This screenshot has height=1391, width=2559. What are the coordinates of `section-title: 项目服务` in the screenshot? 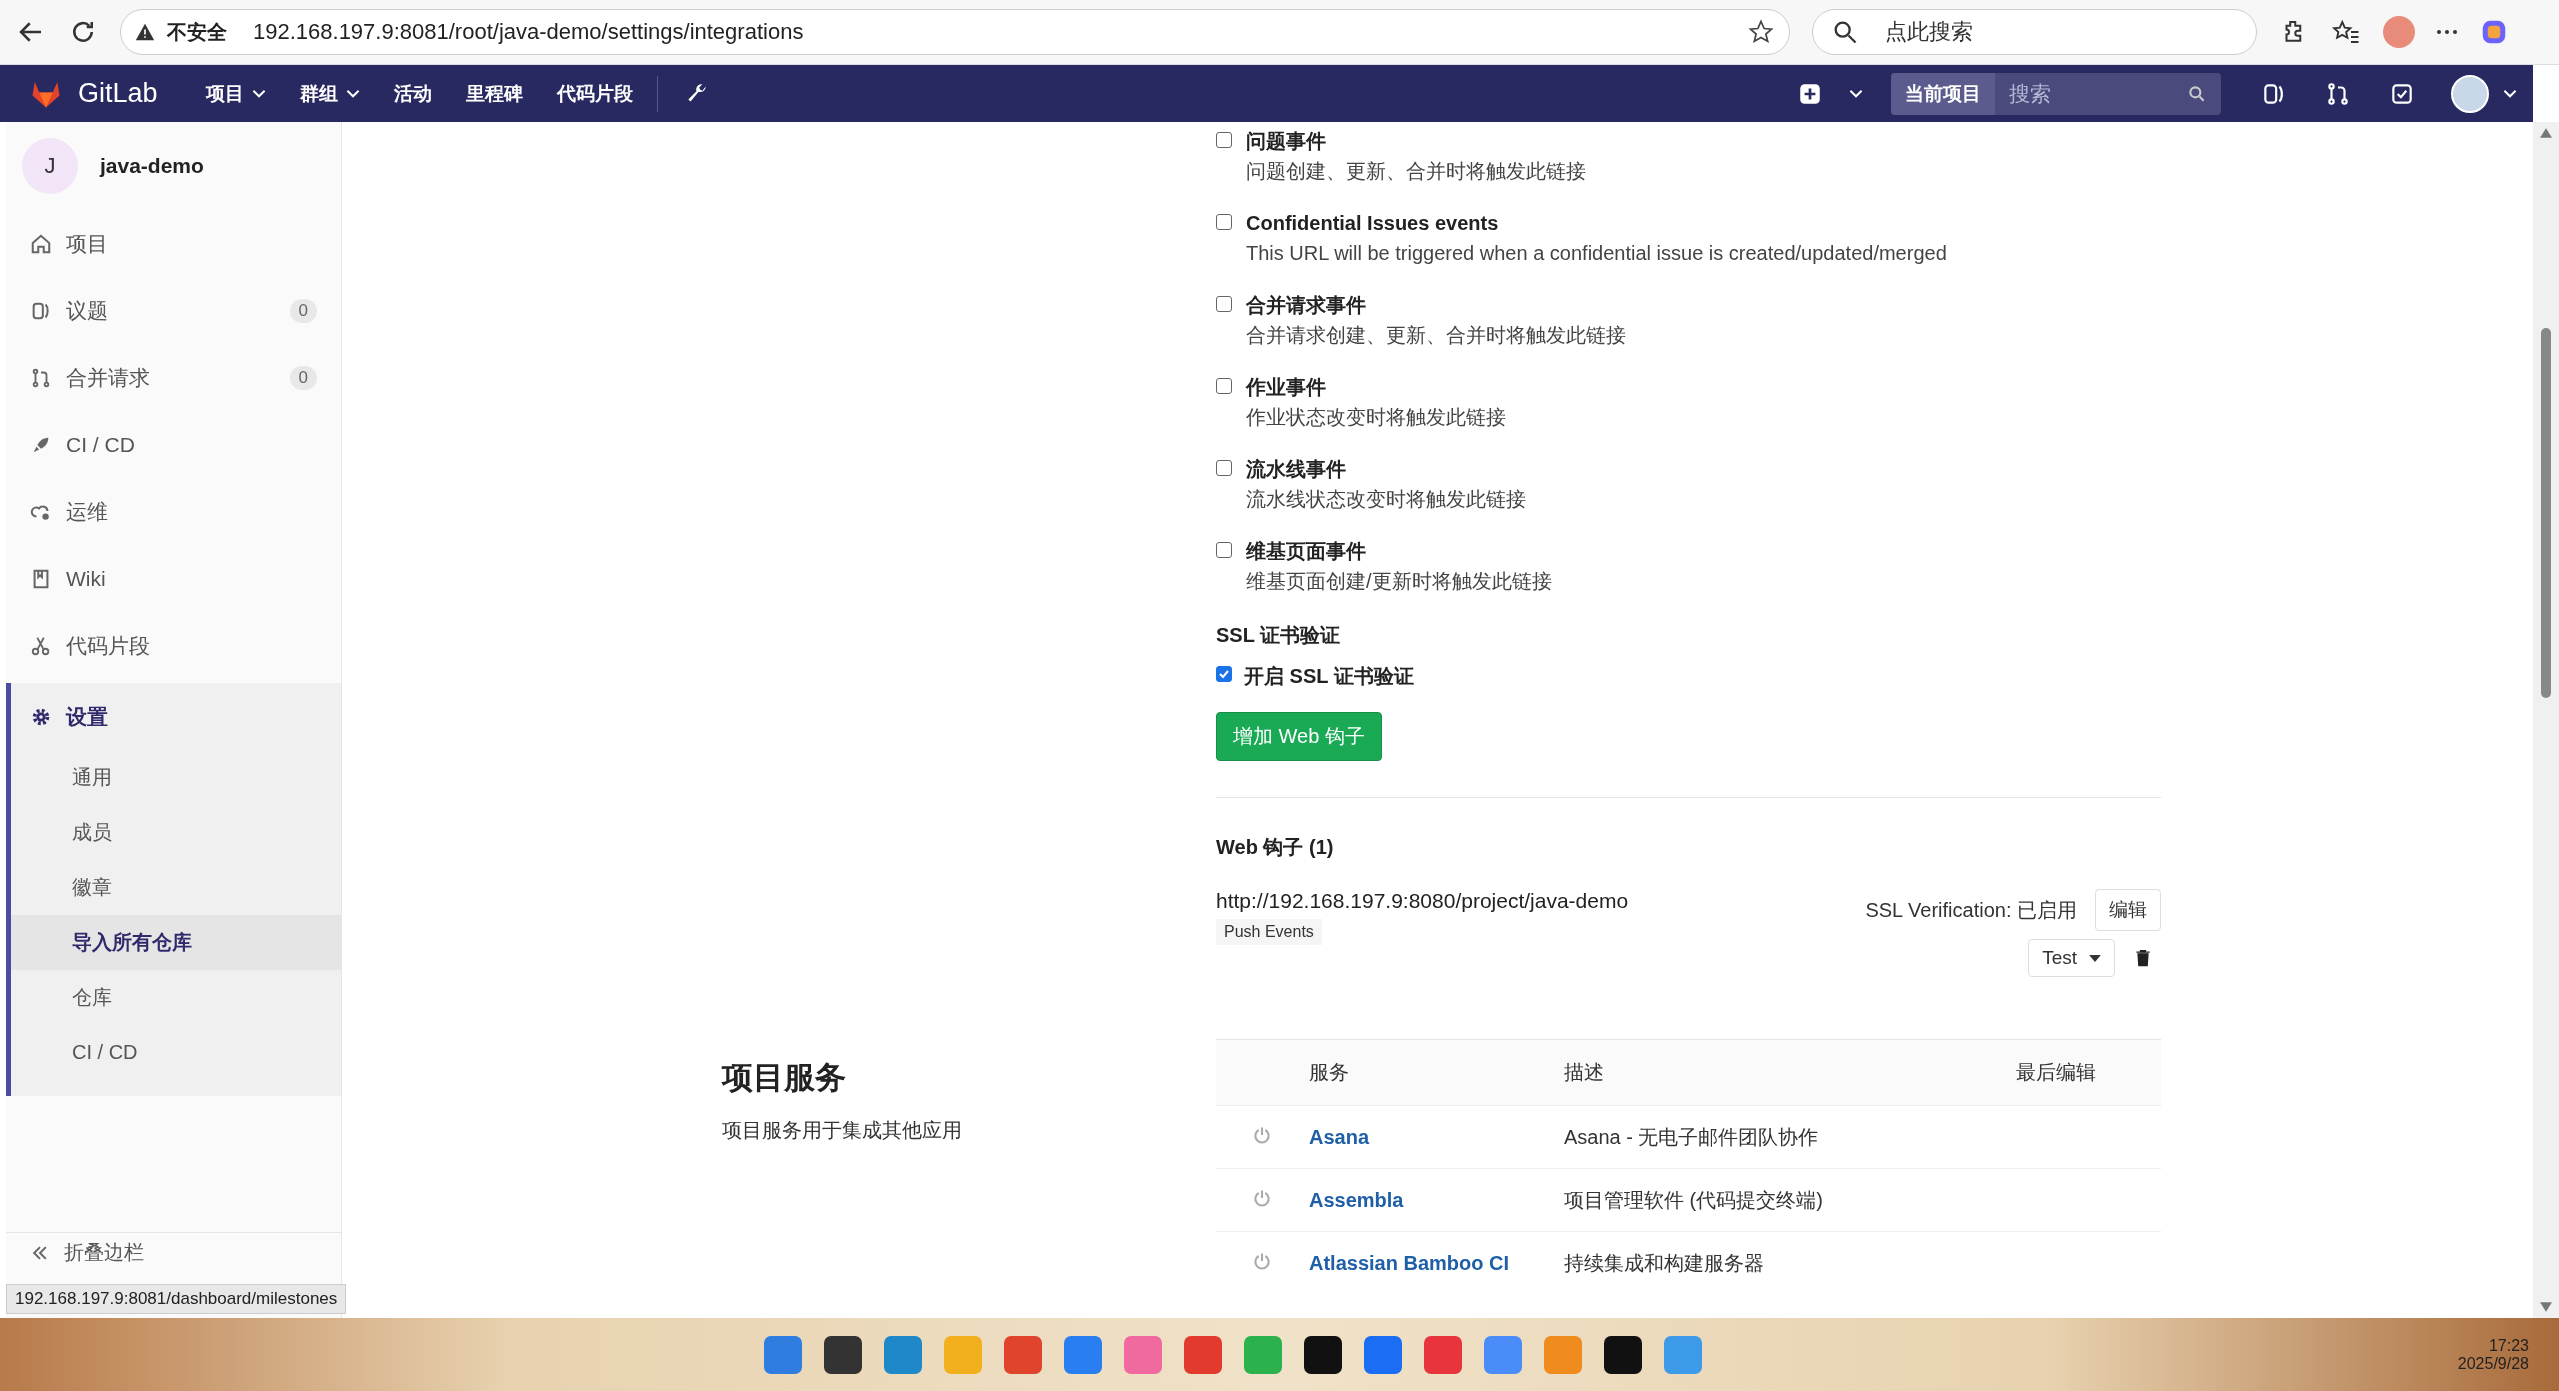 It's located at (784, 1078).